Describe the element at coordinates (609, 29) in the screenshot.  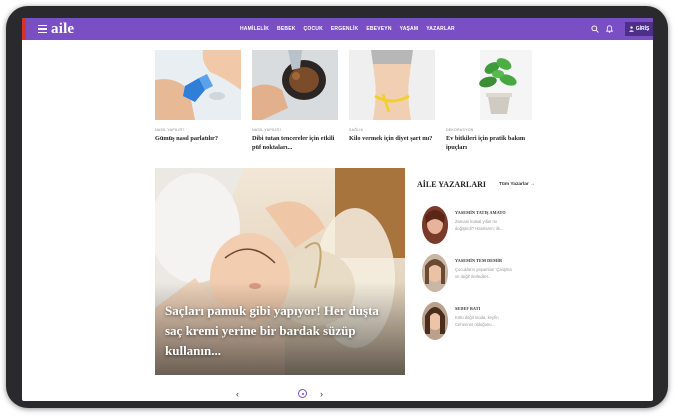
I see `bell-icon` at that location.